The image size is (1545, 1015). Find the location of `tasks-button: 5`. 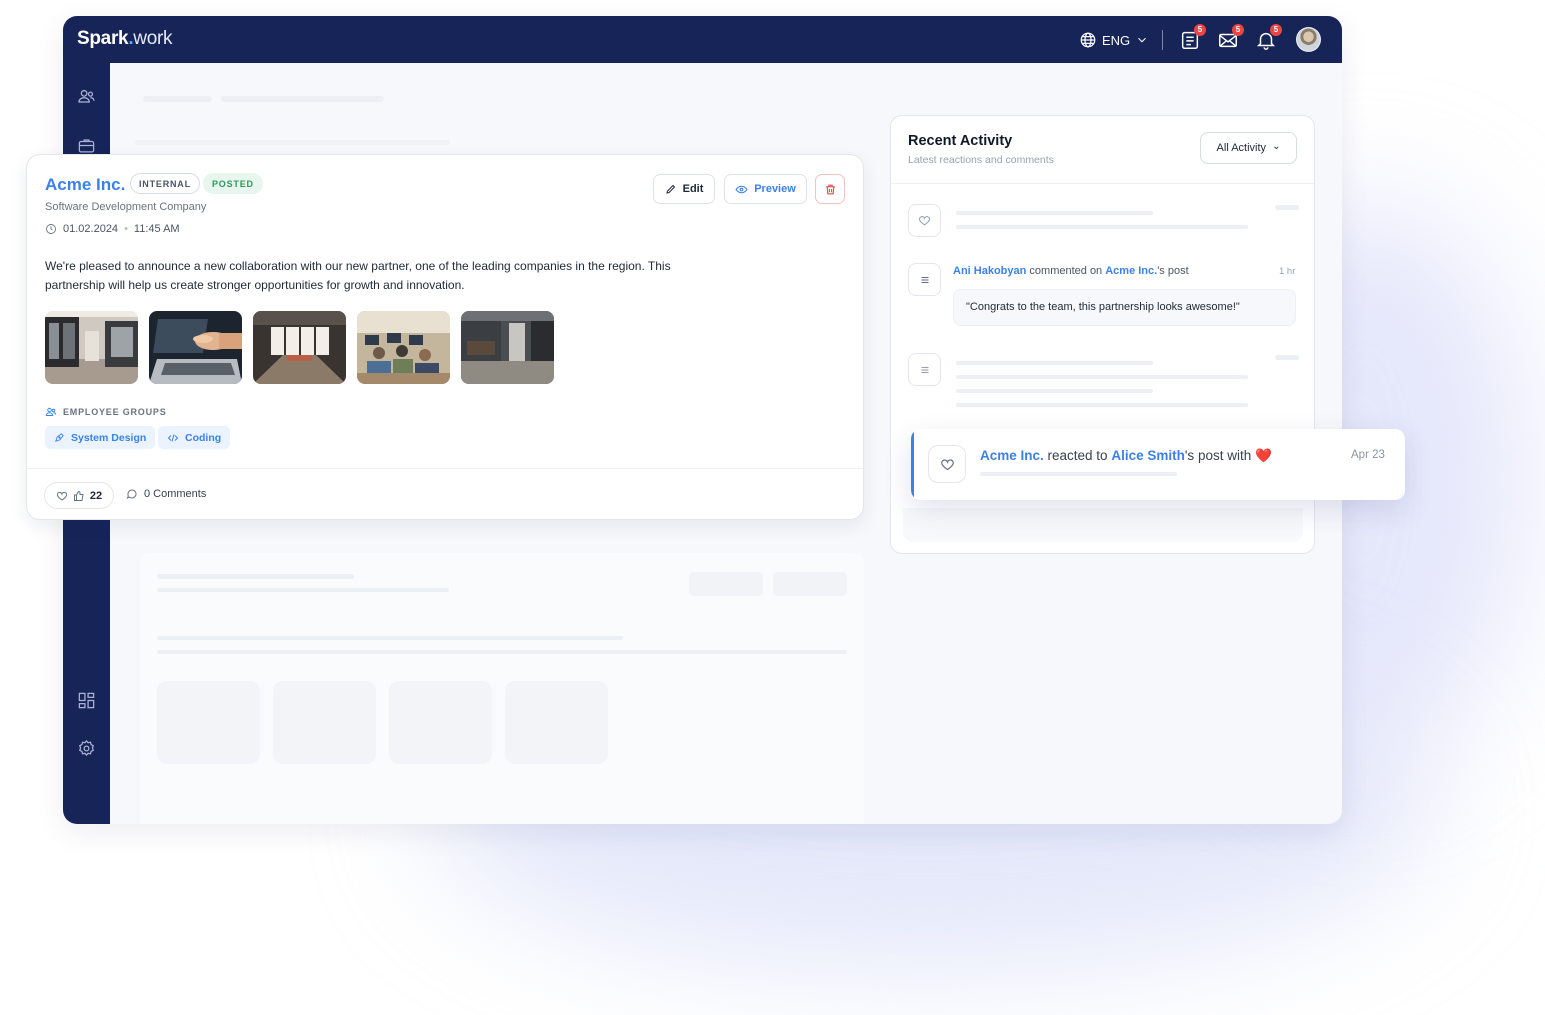

tasks-button: 5 is located at coordinates (1192, 37).